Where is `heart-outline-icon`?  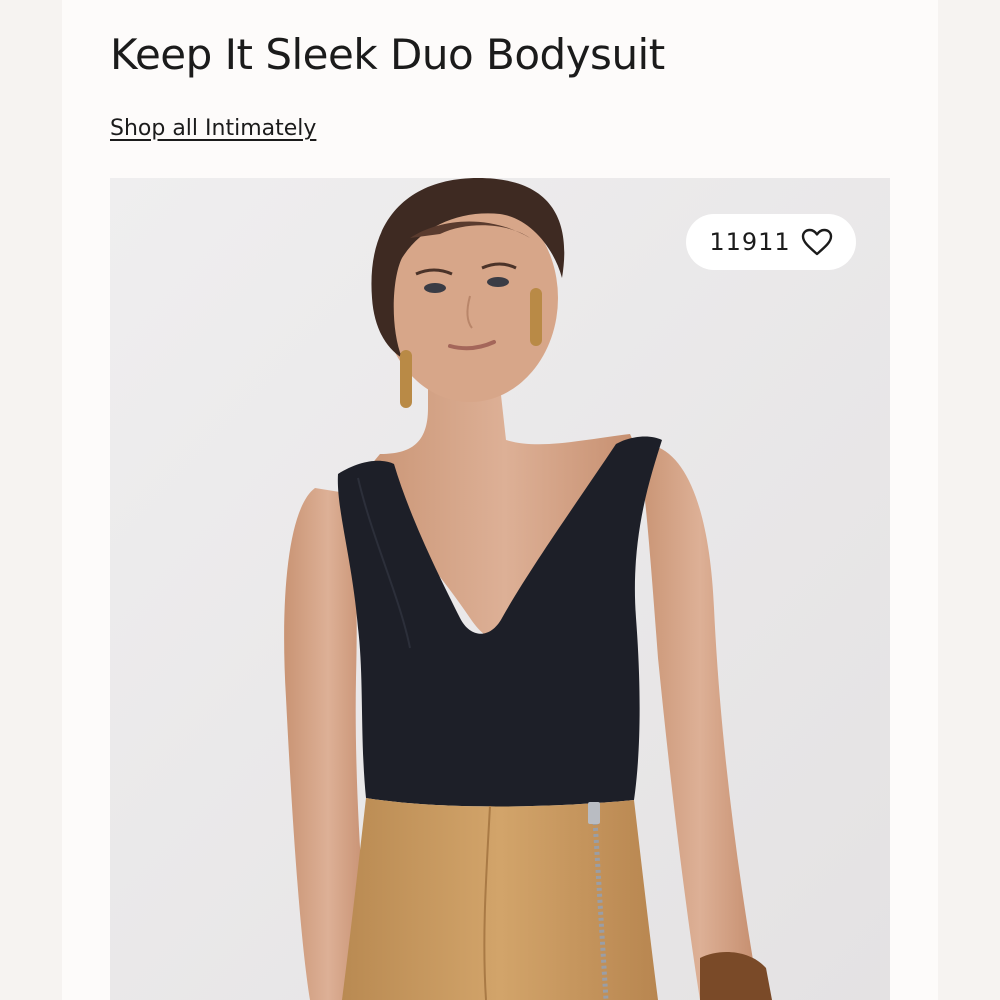 heart-outline-icon is located at coordinates (816, 242).